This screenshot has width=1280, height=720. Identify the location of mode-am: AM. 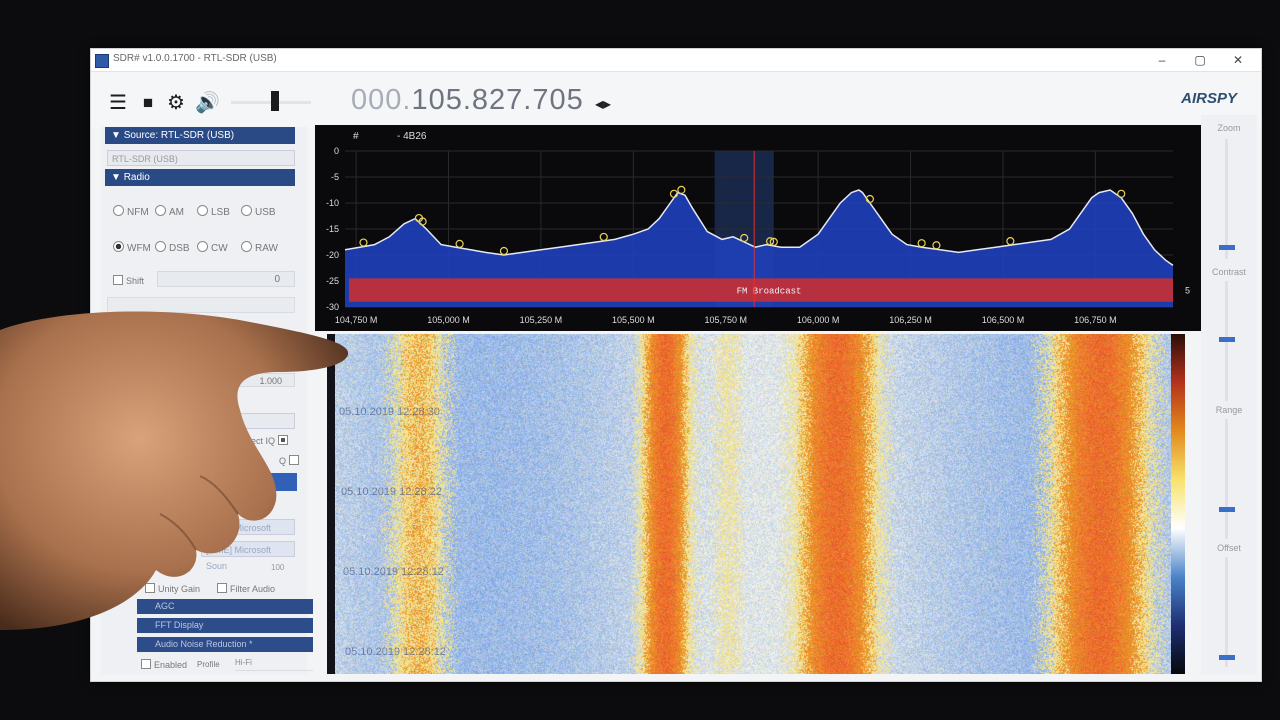
(169, 211).